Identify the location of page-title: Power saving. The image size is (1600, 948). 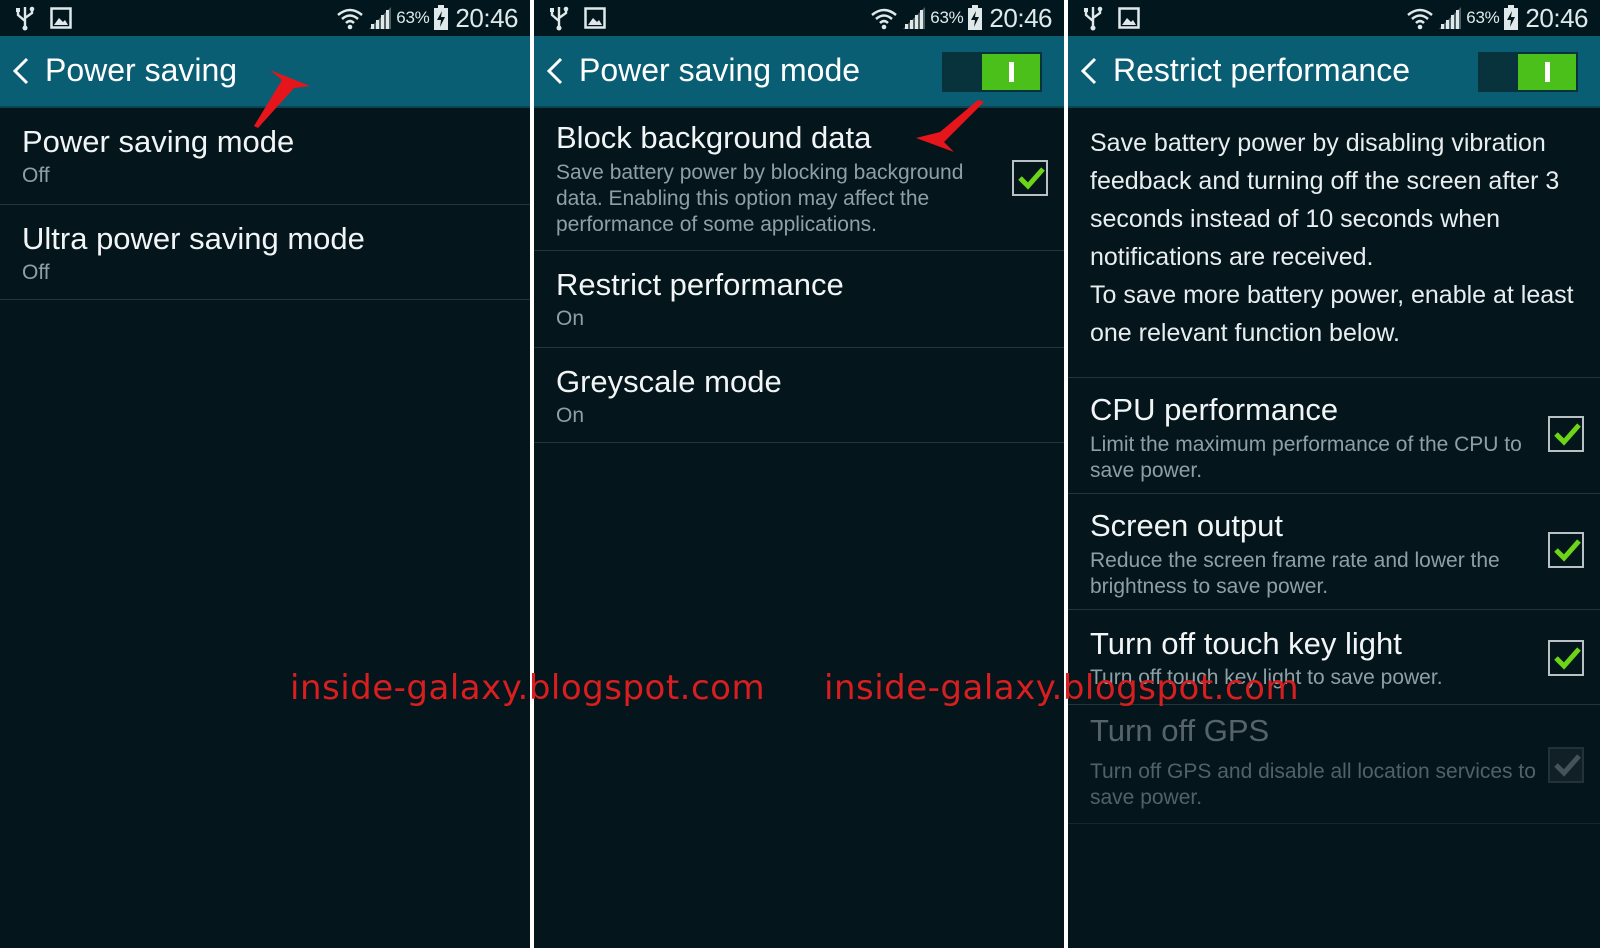
(141, 70).